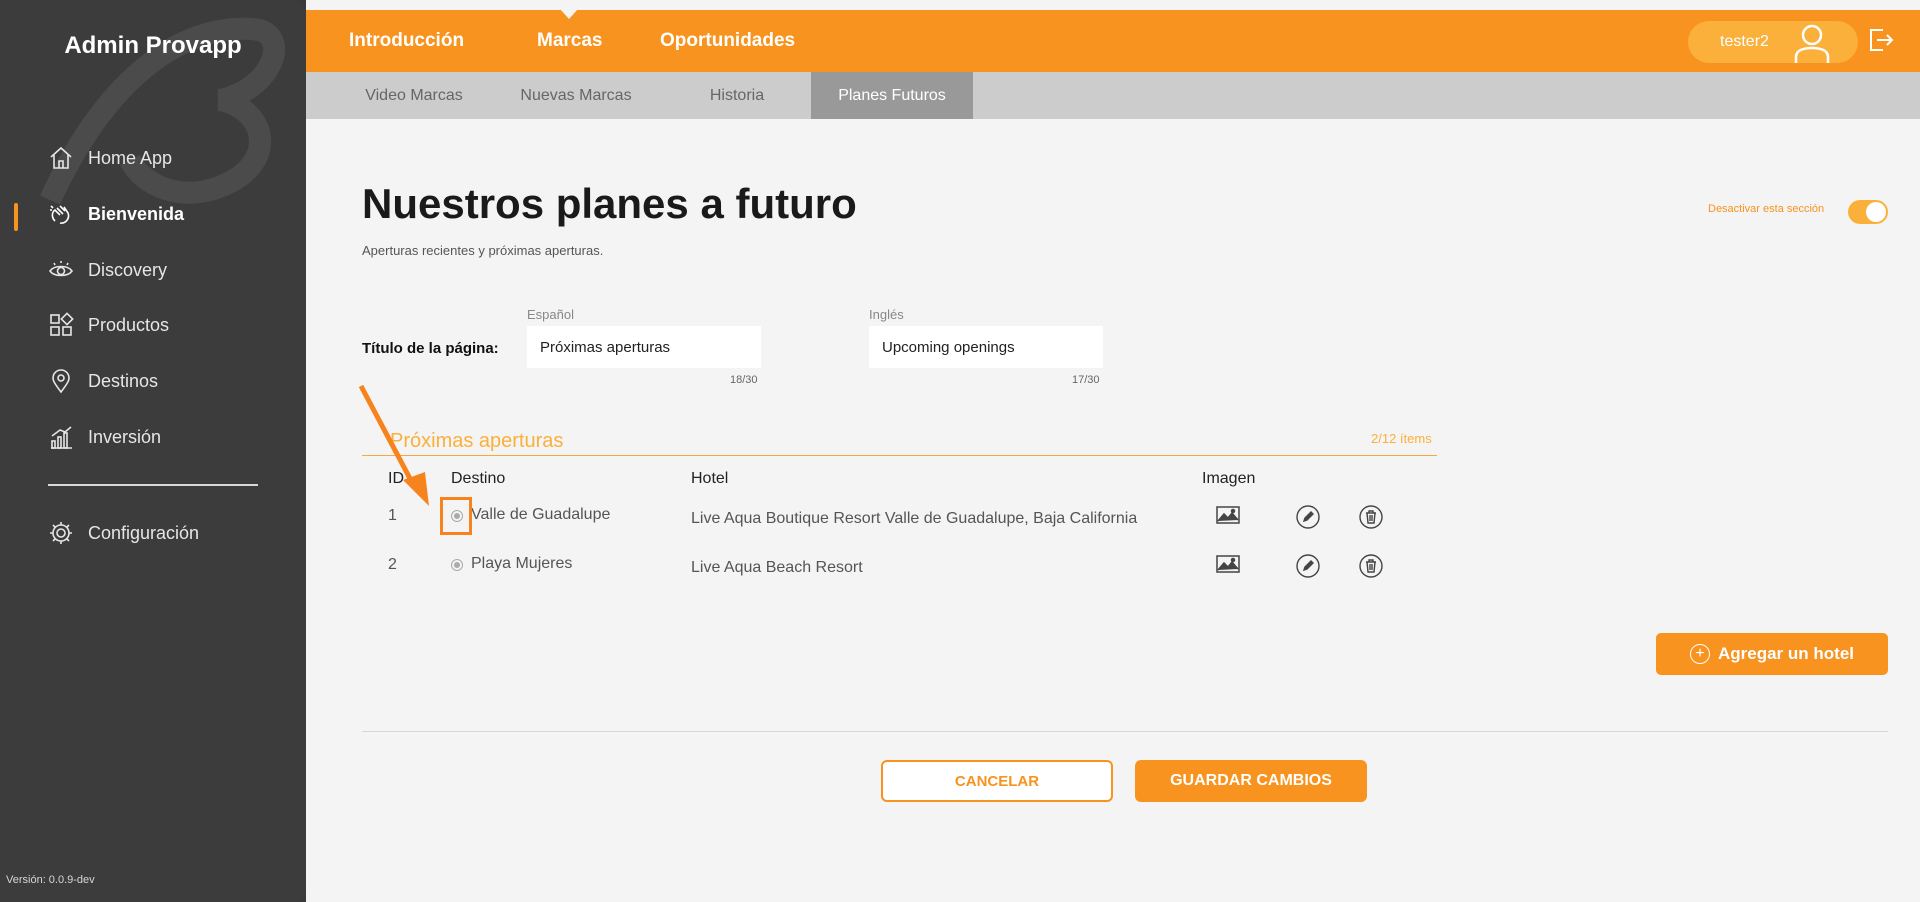 This screenshot has height=902, width=1920. I want to click on tab-introduccion: Introducción, so click(406, 41).